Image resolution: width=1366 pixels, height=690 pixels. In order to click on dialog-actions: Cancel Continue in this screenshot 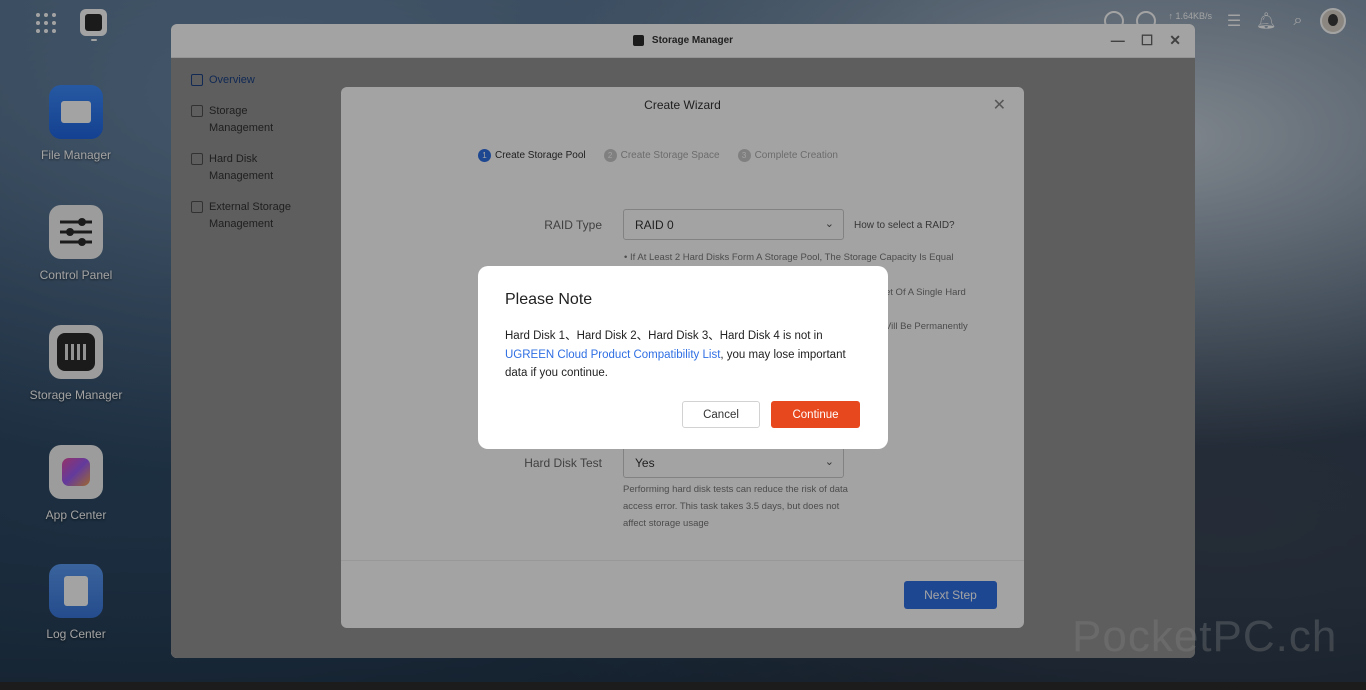, I will do `click(771, 414)`.